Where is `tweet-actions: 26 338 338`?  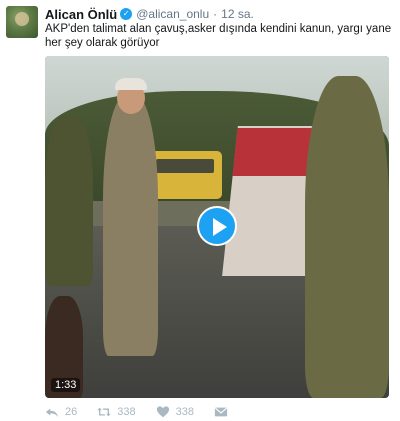
tweet-actions: 26 338 338 is located at coordinates (149, 412).